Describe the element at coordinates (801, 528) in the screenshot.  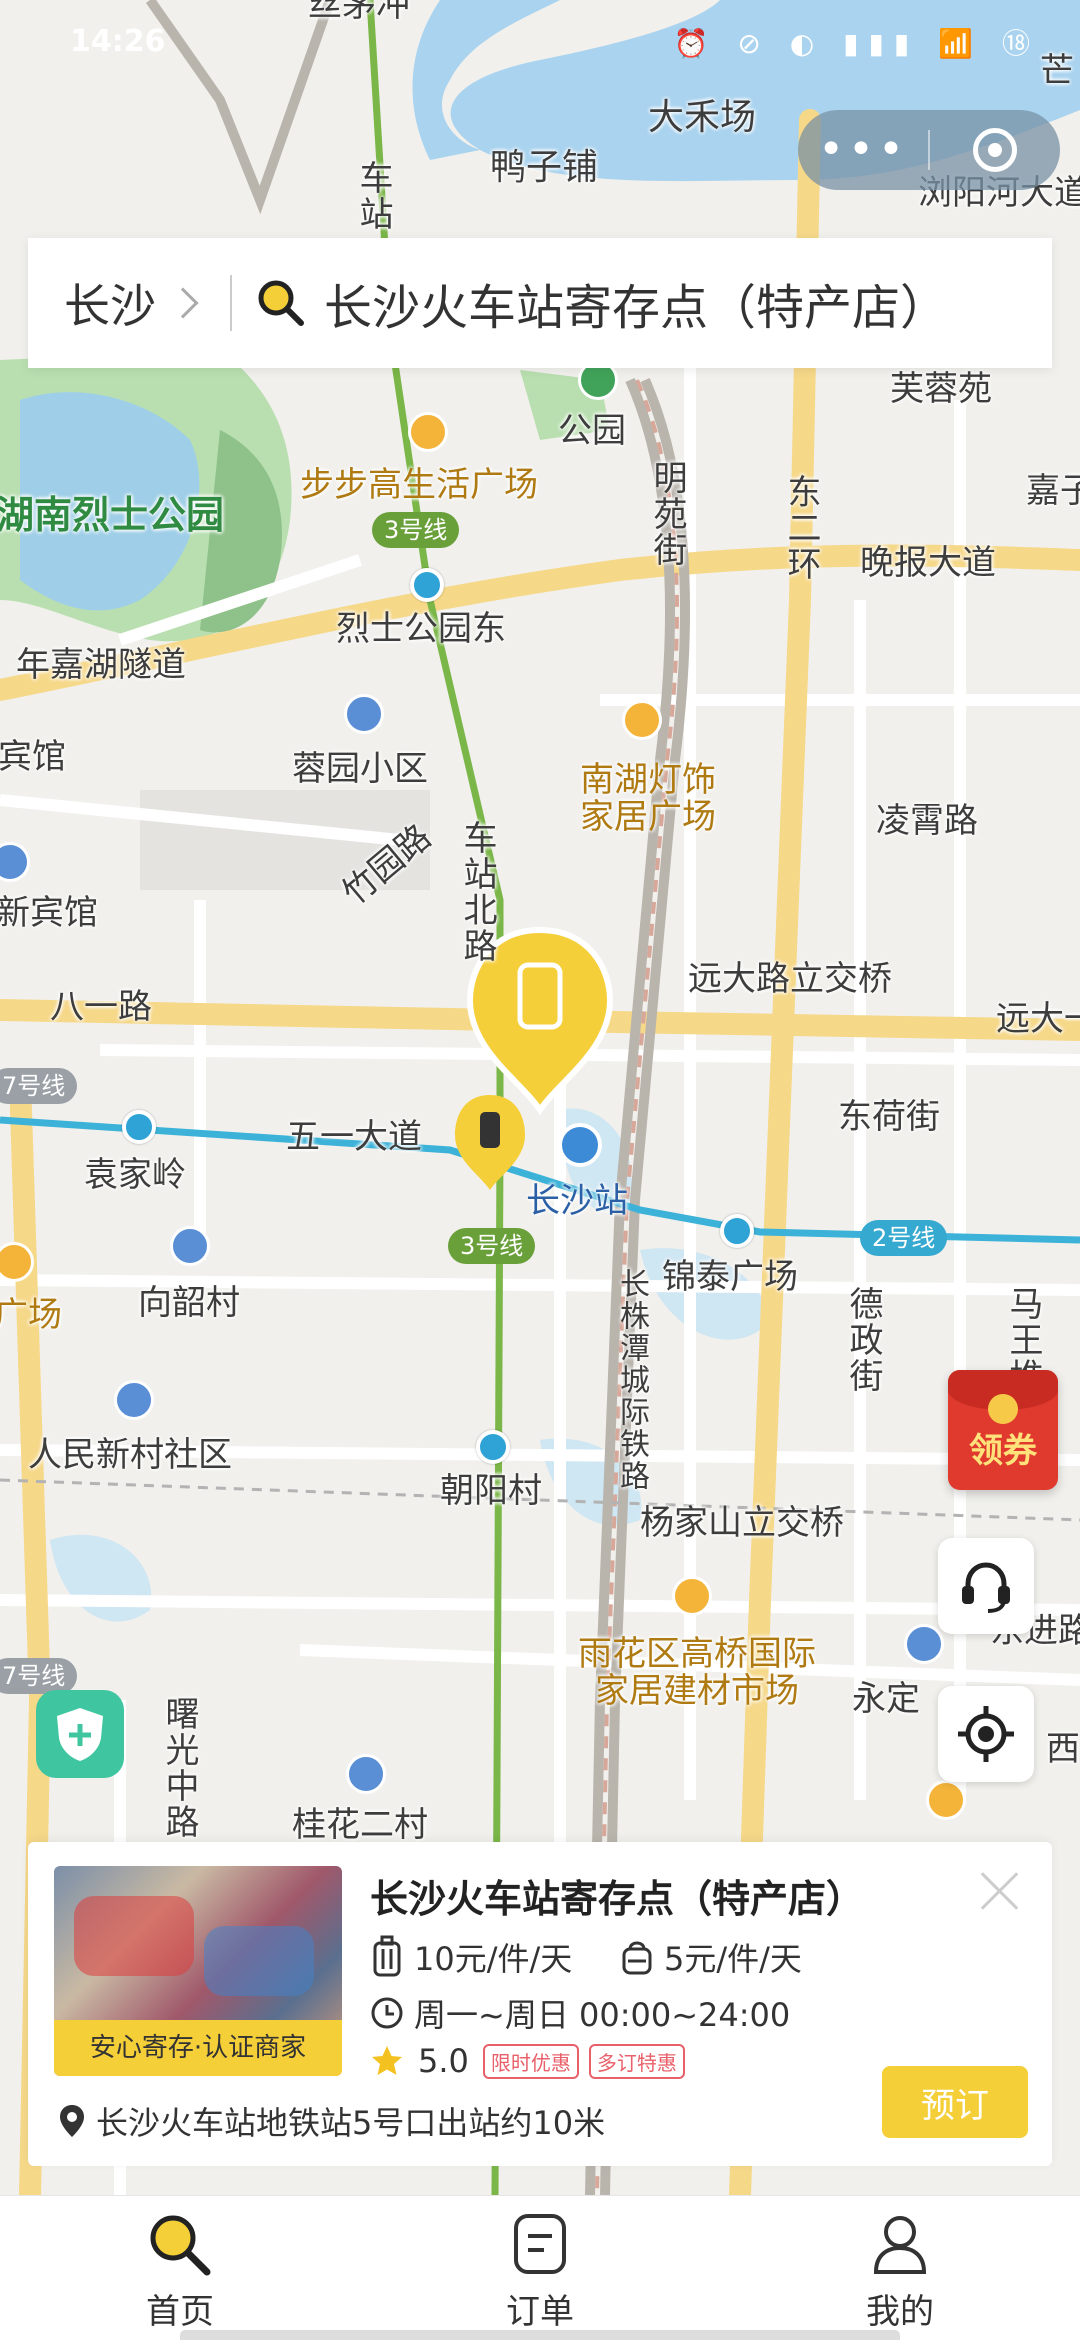
I see `map-label: 东二环` at that location.